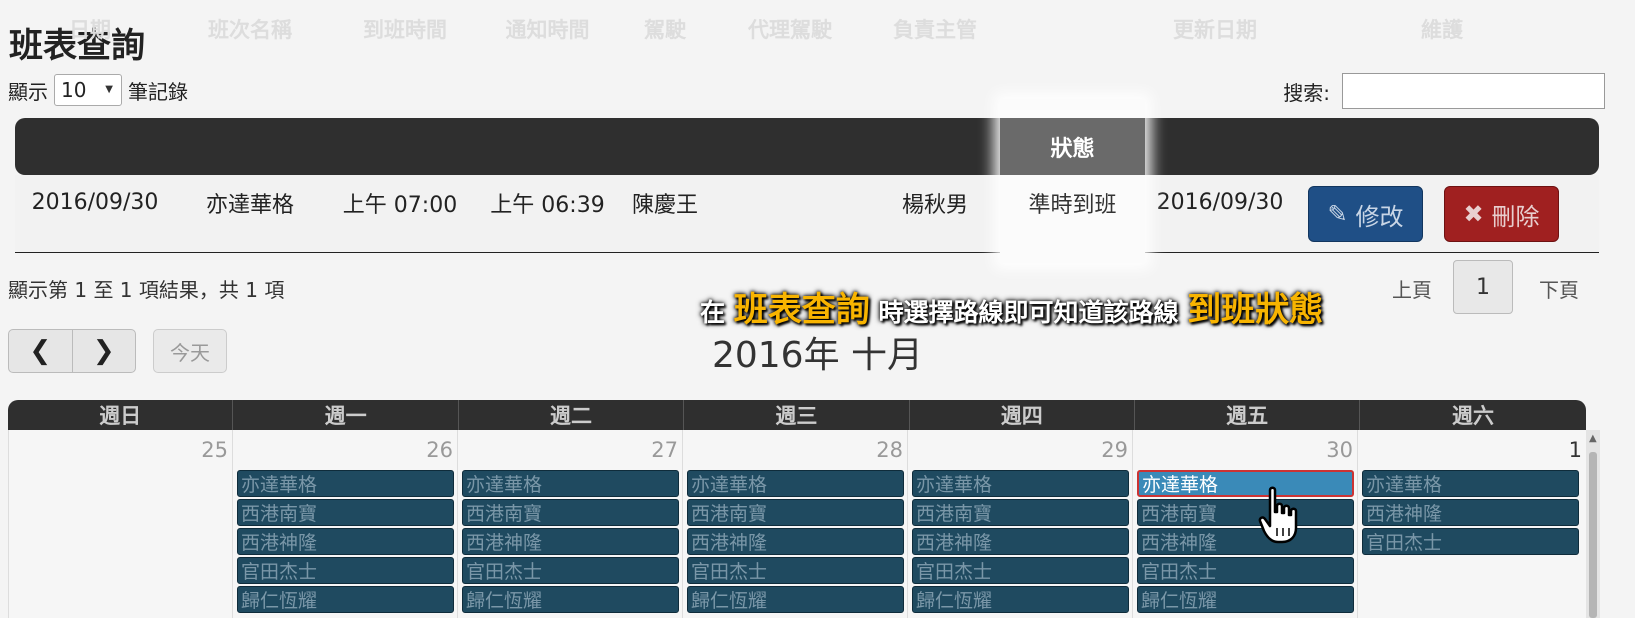 This screenshot has height=618, width=1635. Describe the element at coordinates (1248, 415) in the screenshot. I see `weekday-fri: 週五` at that location.